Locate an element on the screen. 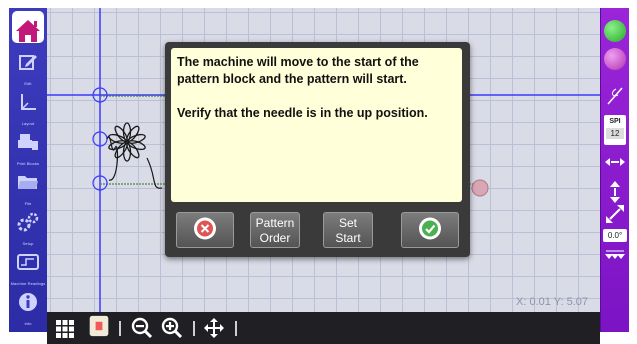 The height and width of the screenshot is (344, 637). grid-icon is located at coordinates (65, 328).